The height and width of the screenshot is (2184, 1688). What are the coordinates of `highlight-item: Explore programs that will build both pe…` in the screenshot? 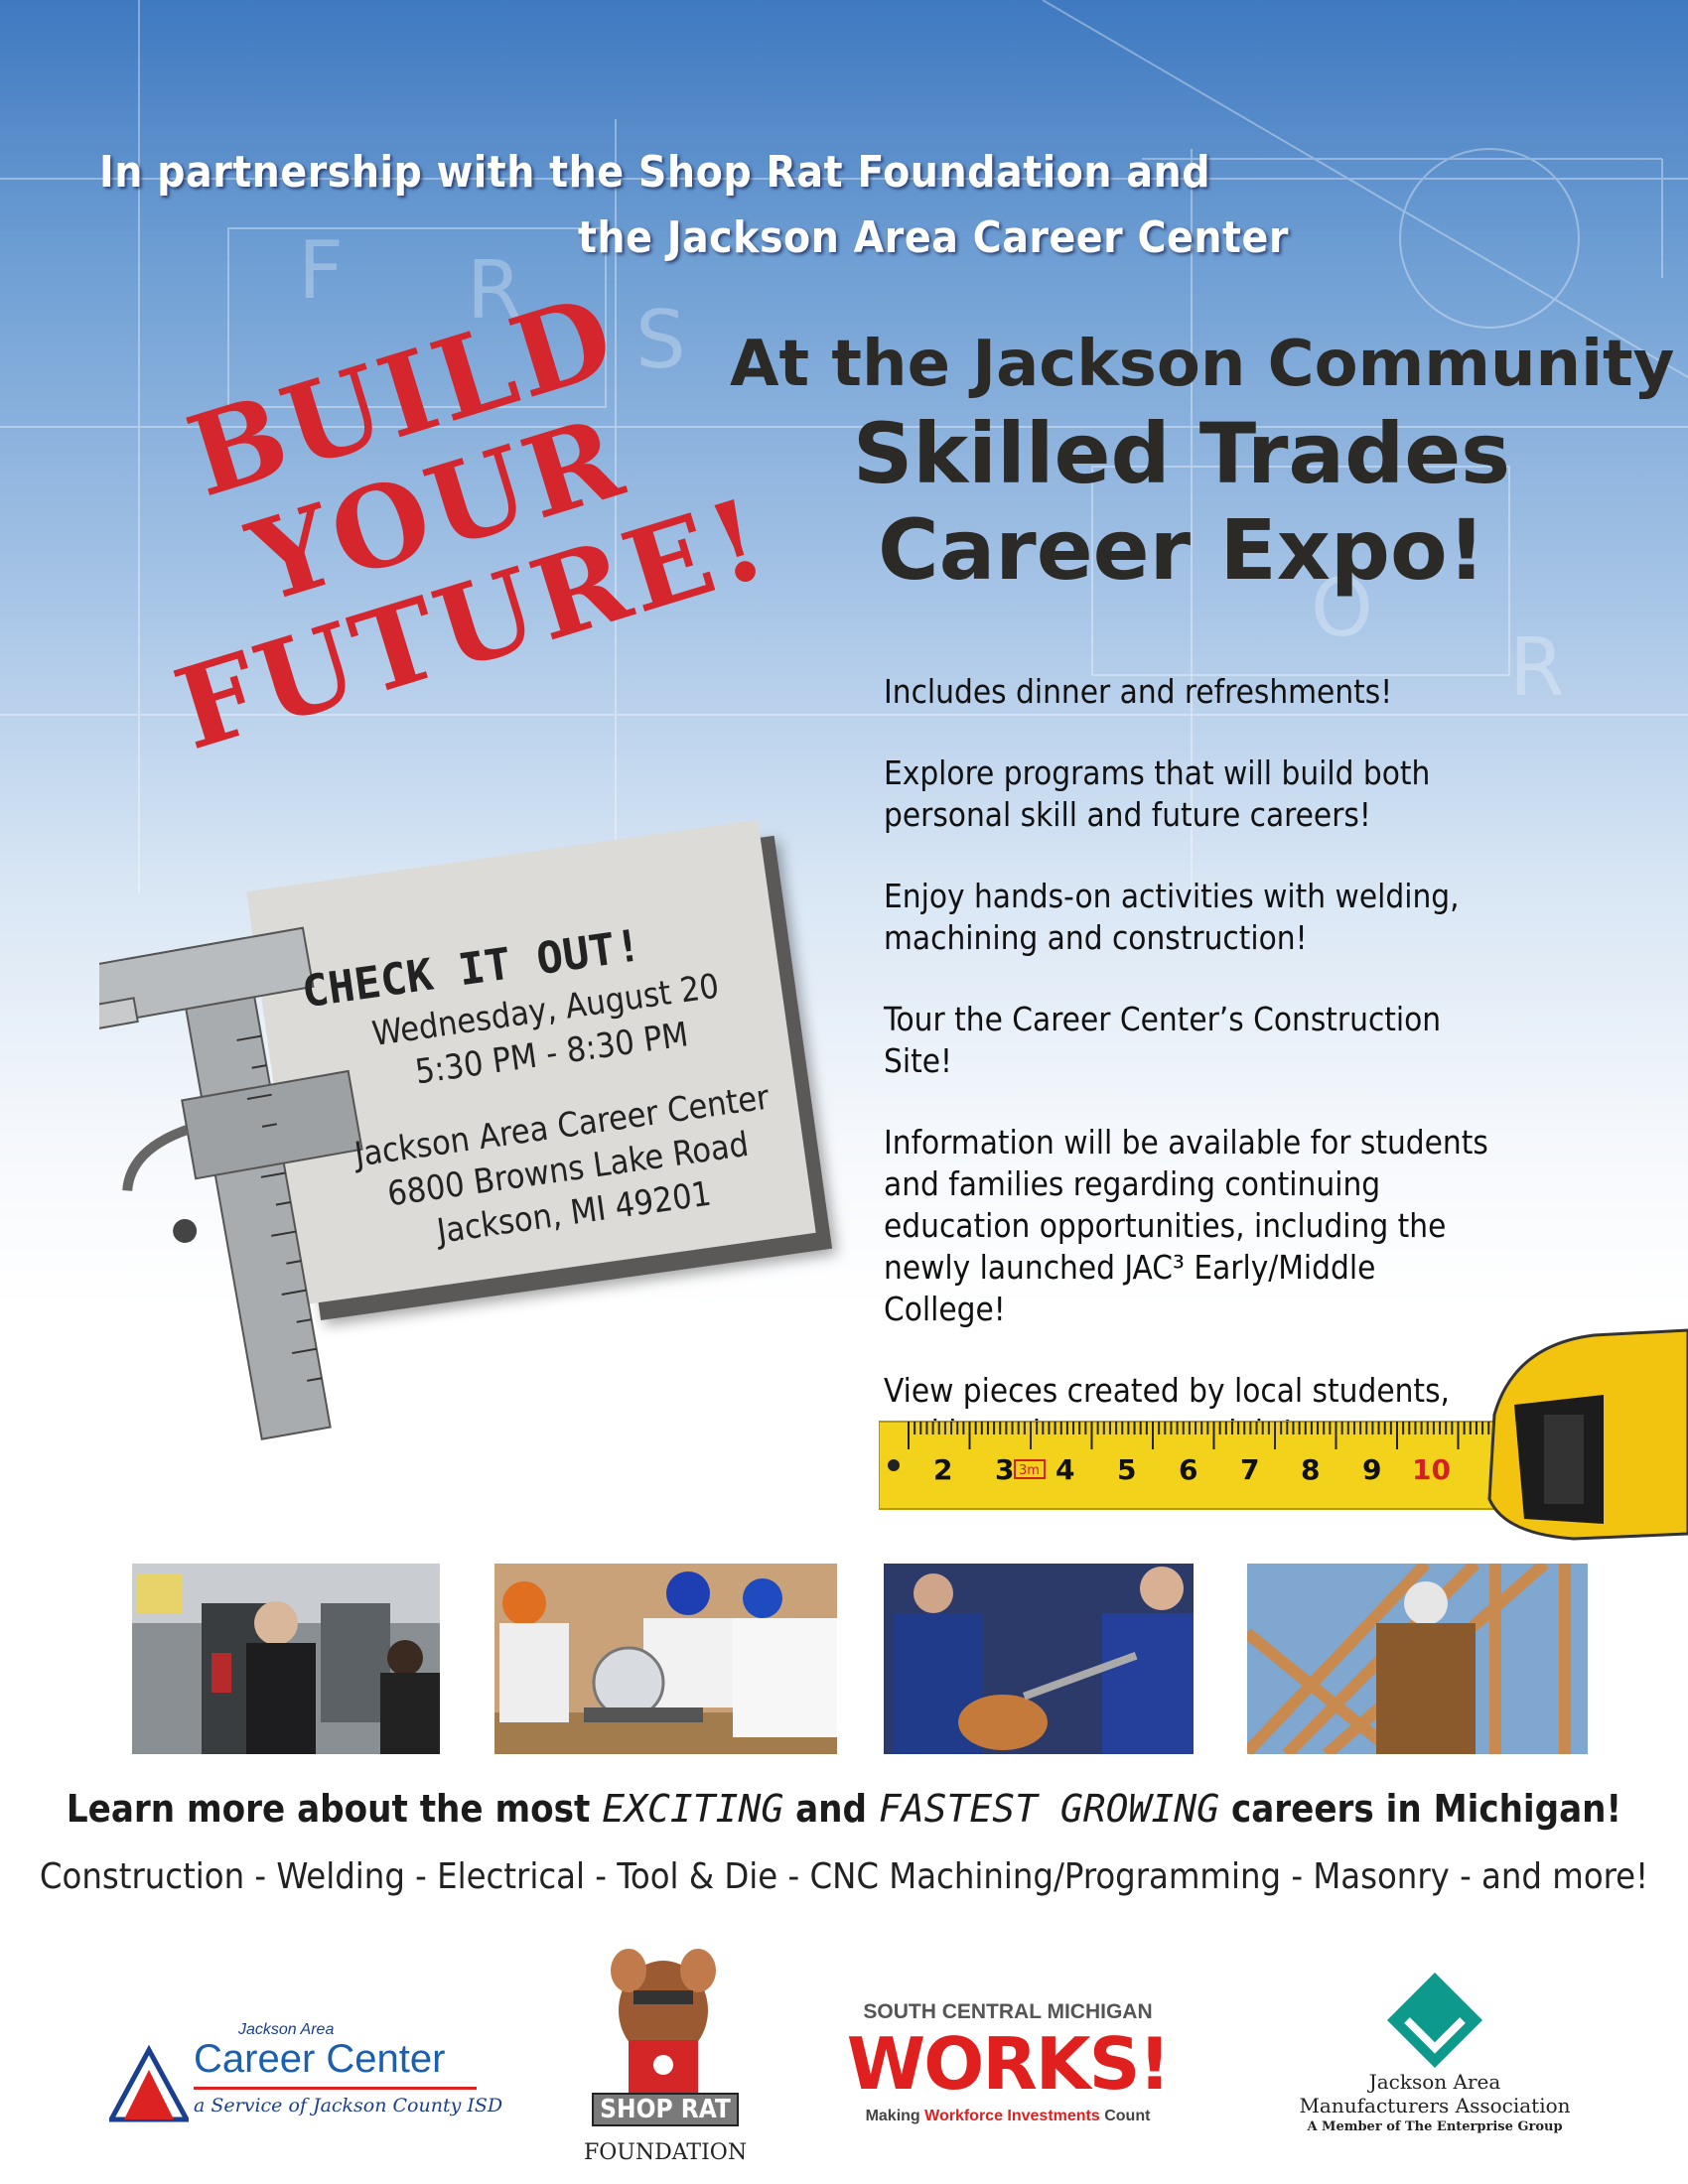 It's located at (1157, 793).